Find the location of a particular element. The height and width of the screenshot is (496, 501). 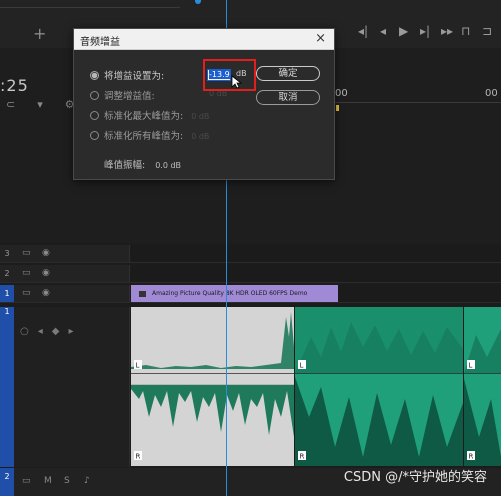

option-normalize-max: 标准化最大峰值为: 0 dB is located at coordinates (149, 115).